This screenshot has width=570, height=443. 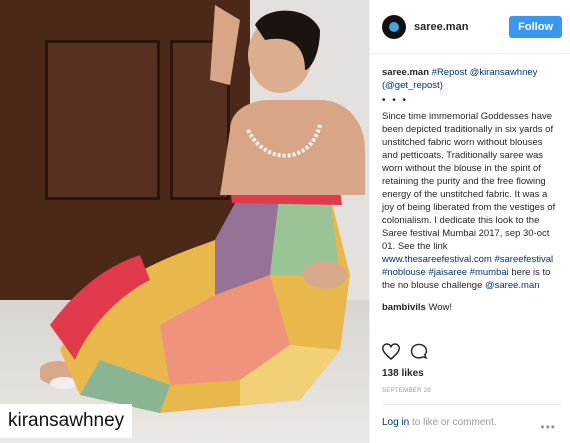 I want to click on comment-text: Wow!, so click(x=440, y=307).